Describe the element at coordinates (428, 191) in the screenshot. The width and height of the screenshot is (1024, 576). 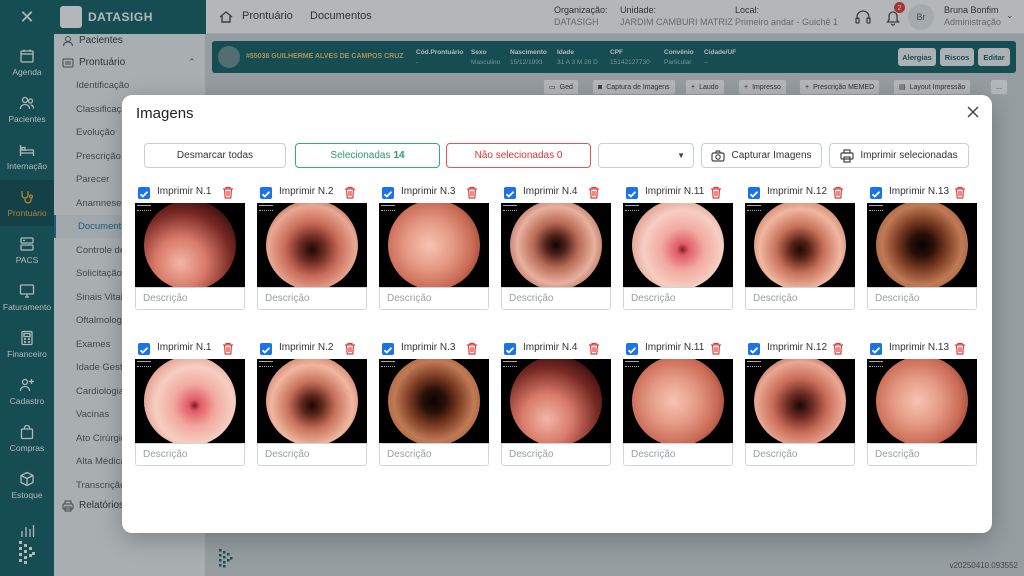
I see `print-label: Imprimir N.3` at that location.